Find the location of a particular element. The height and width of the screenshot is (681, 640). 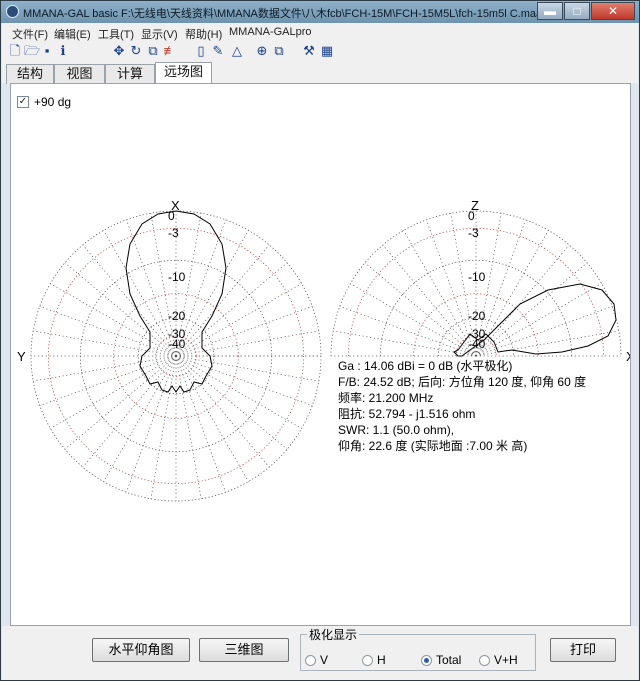

toolbar: 🗋 🗁 ▪ ℹ ✥ ↻ ⧉ ≢ ▯ ✎ △ ⊕ ⧉ ⚒ ▦ is located at coordinates (320, 51).